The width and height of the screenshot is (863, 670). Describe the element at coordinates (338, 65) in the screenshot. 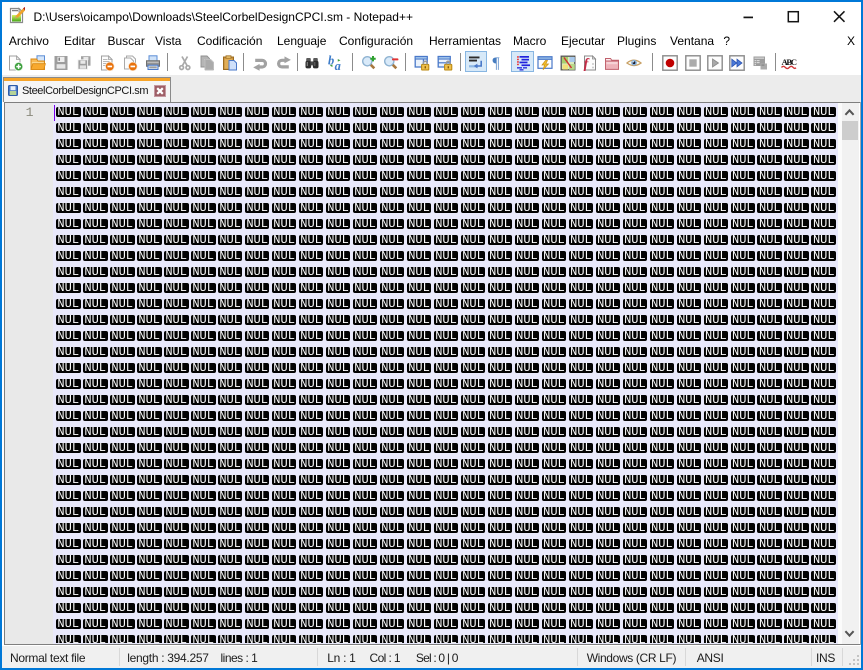

I see `svg-text: a` at that location.